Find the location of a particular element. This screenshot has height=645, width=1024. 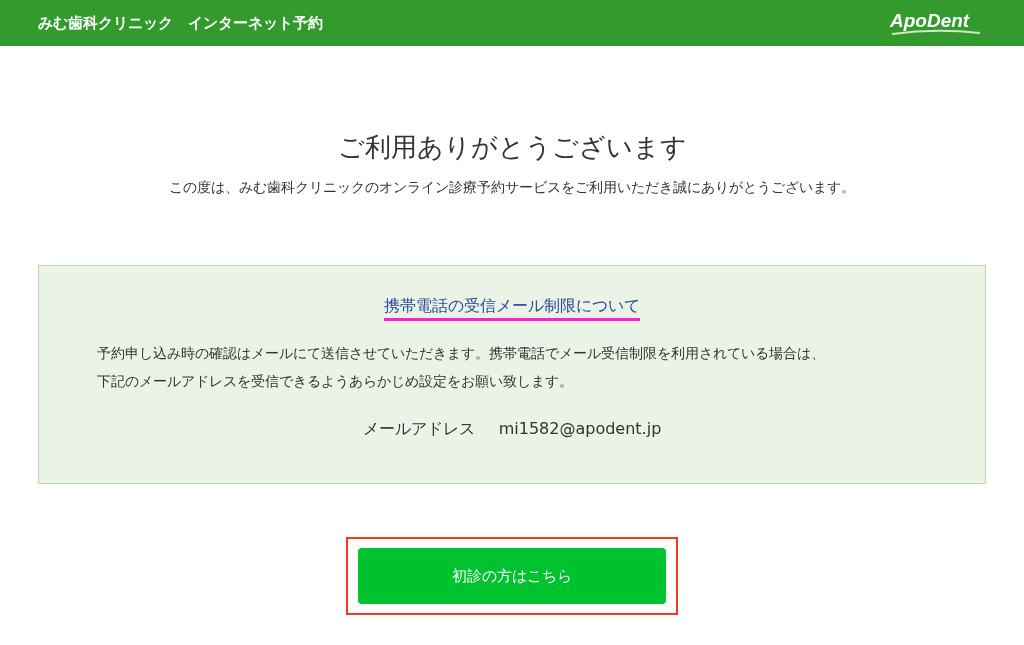

notice-link: 携帯電話の受信メール制限について is located at coordinates (512, 308).